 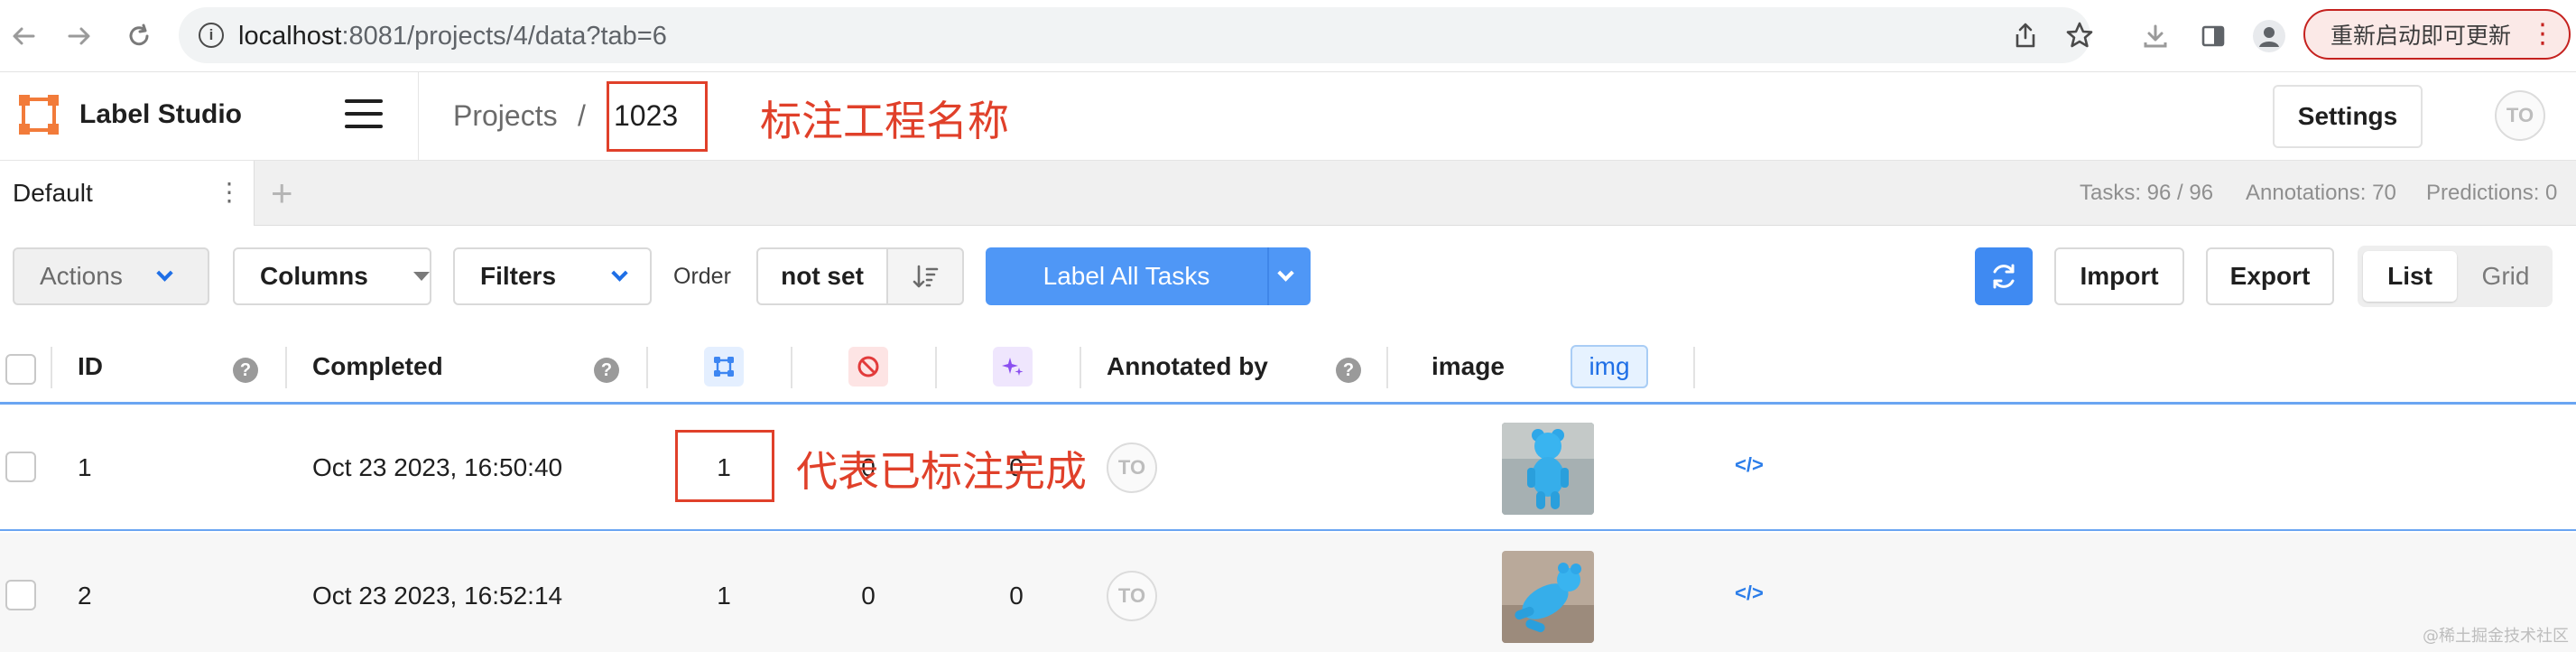 I want to click on tasks-count: Tasks: 96 / 96, so click(x=2147, y=193).